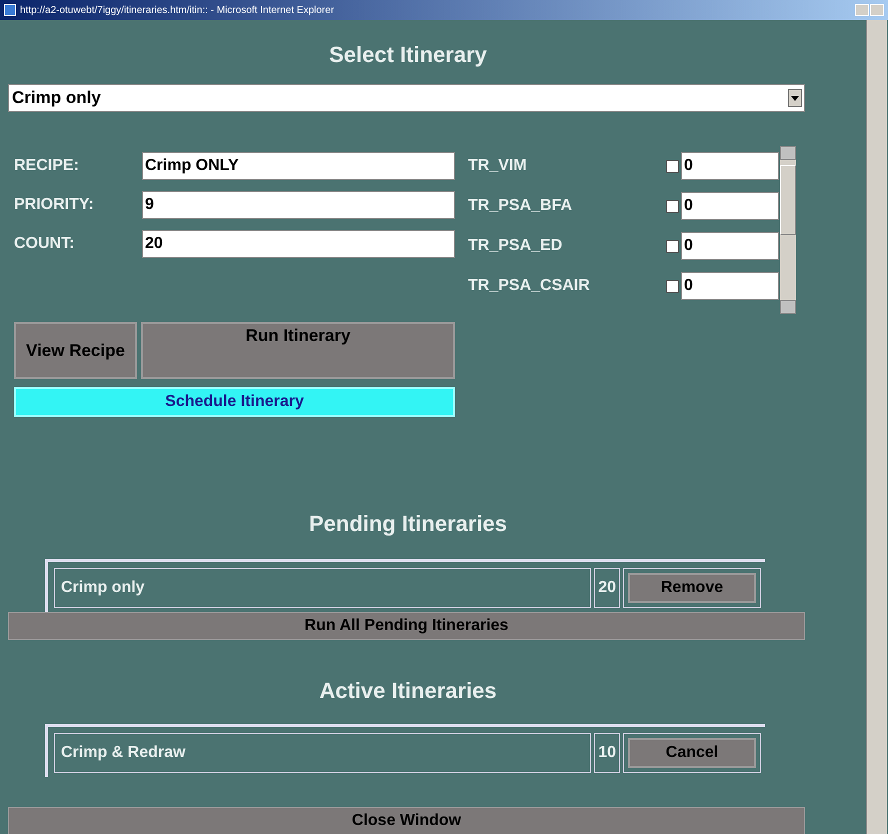 Image resolution: width=888 pixels, height=834 pixels. I want to click on itinerary-name: Crimp & Redraw, so click(323, 753).